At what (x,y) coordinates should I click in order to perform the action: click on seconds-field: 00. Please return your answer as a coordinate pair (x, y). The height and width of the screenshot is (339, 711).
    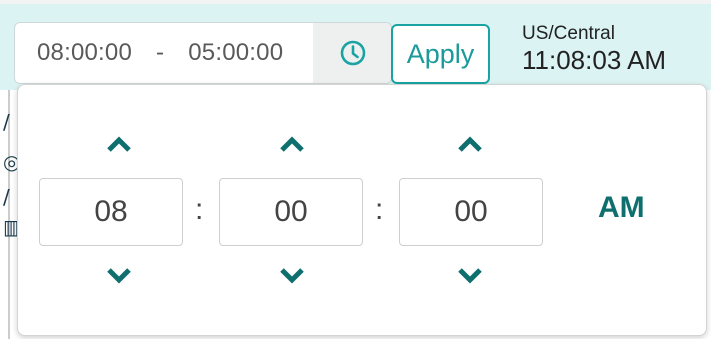
    Looking at the image, I should click on (471, 212).